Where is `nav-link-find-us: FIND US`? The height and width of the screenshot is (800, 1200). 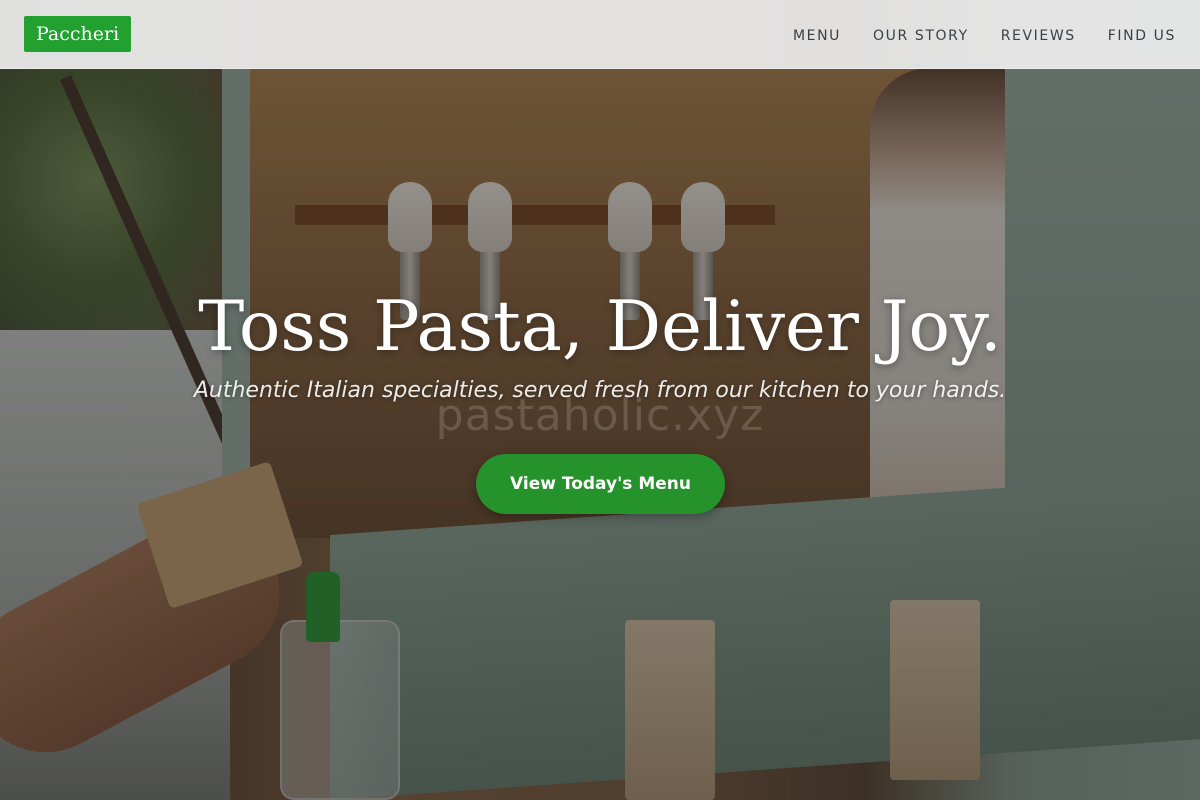 nav-link-find-us: FIND US is located at coordinates (1142, 36).